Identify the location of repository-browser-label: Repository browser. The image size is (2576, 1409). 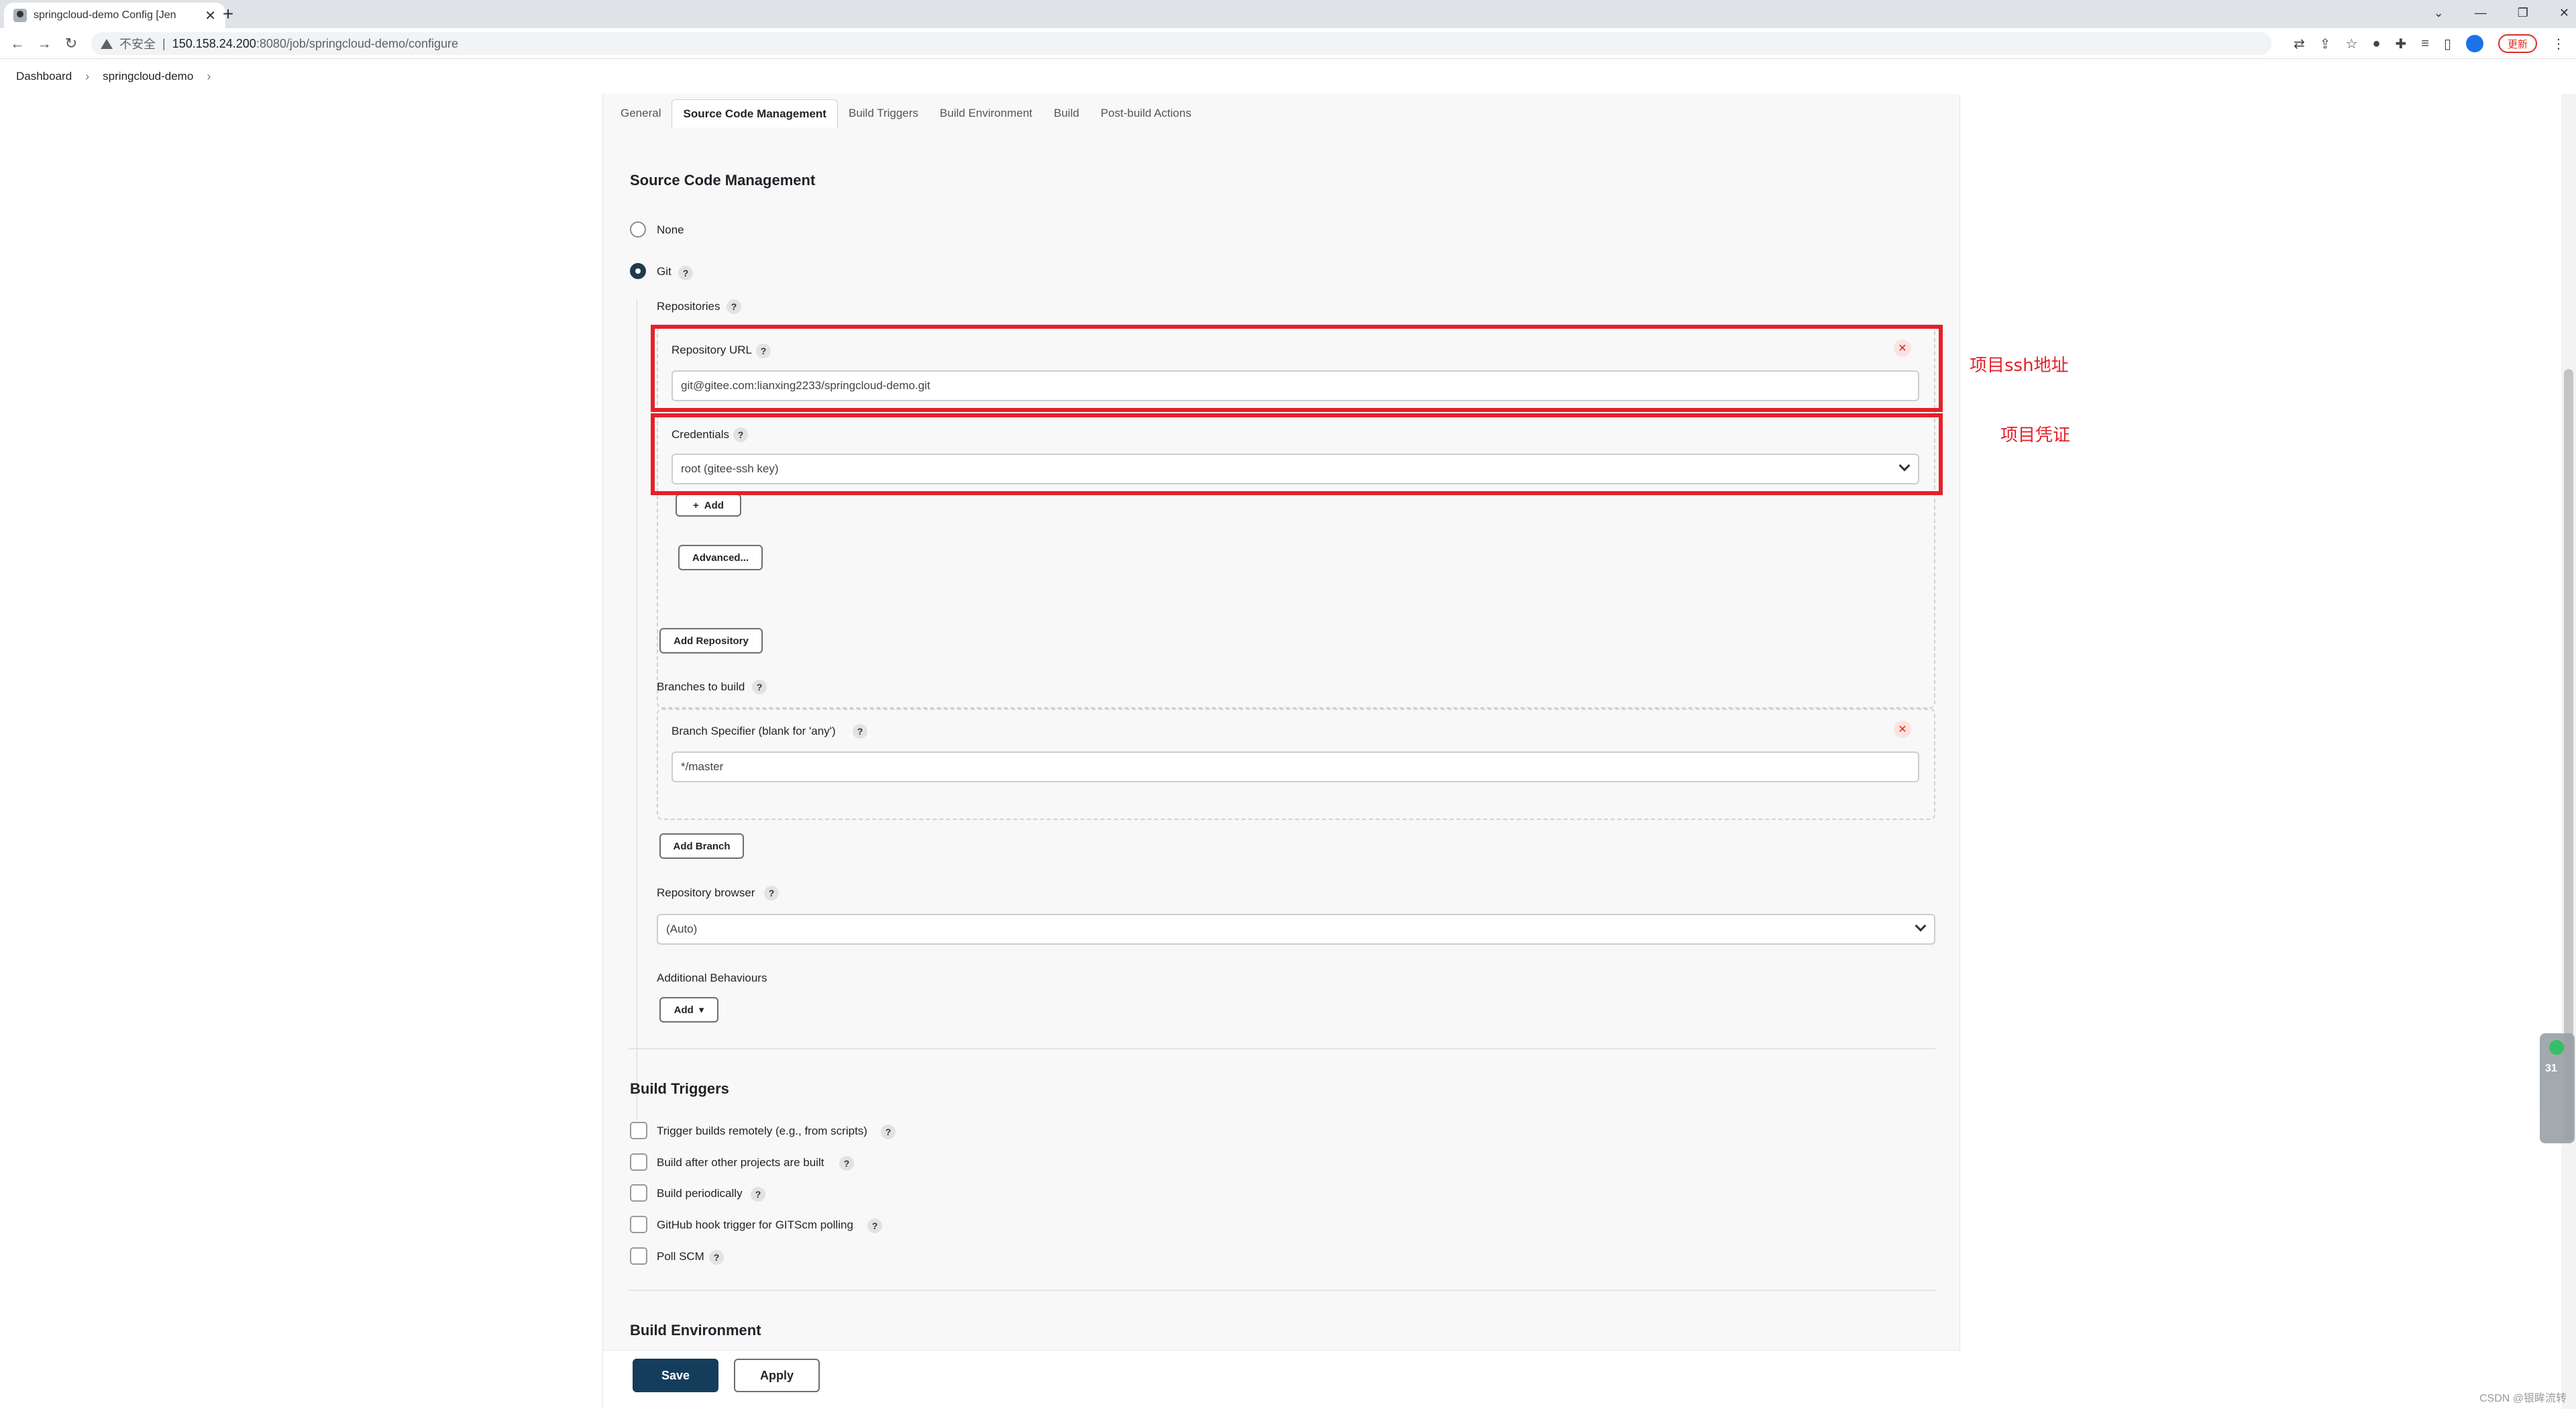
(706, 892).